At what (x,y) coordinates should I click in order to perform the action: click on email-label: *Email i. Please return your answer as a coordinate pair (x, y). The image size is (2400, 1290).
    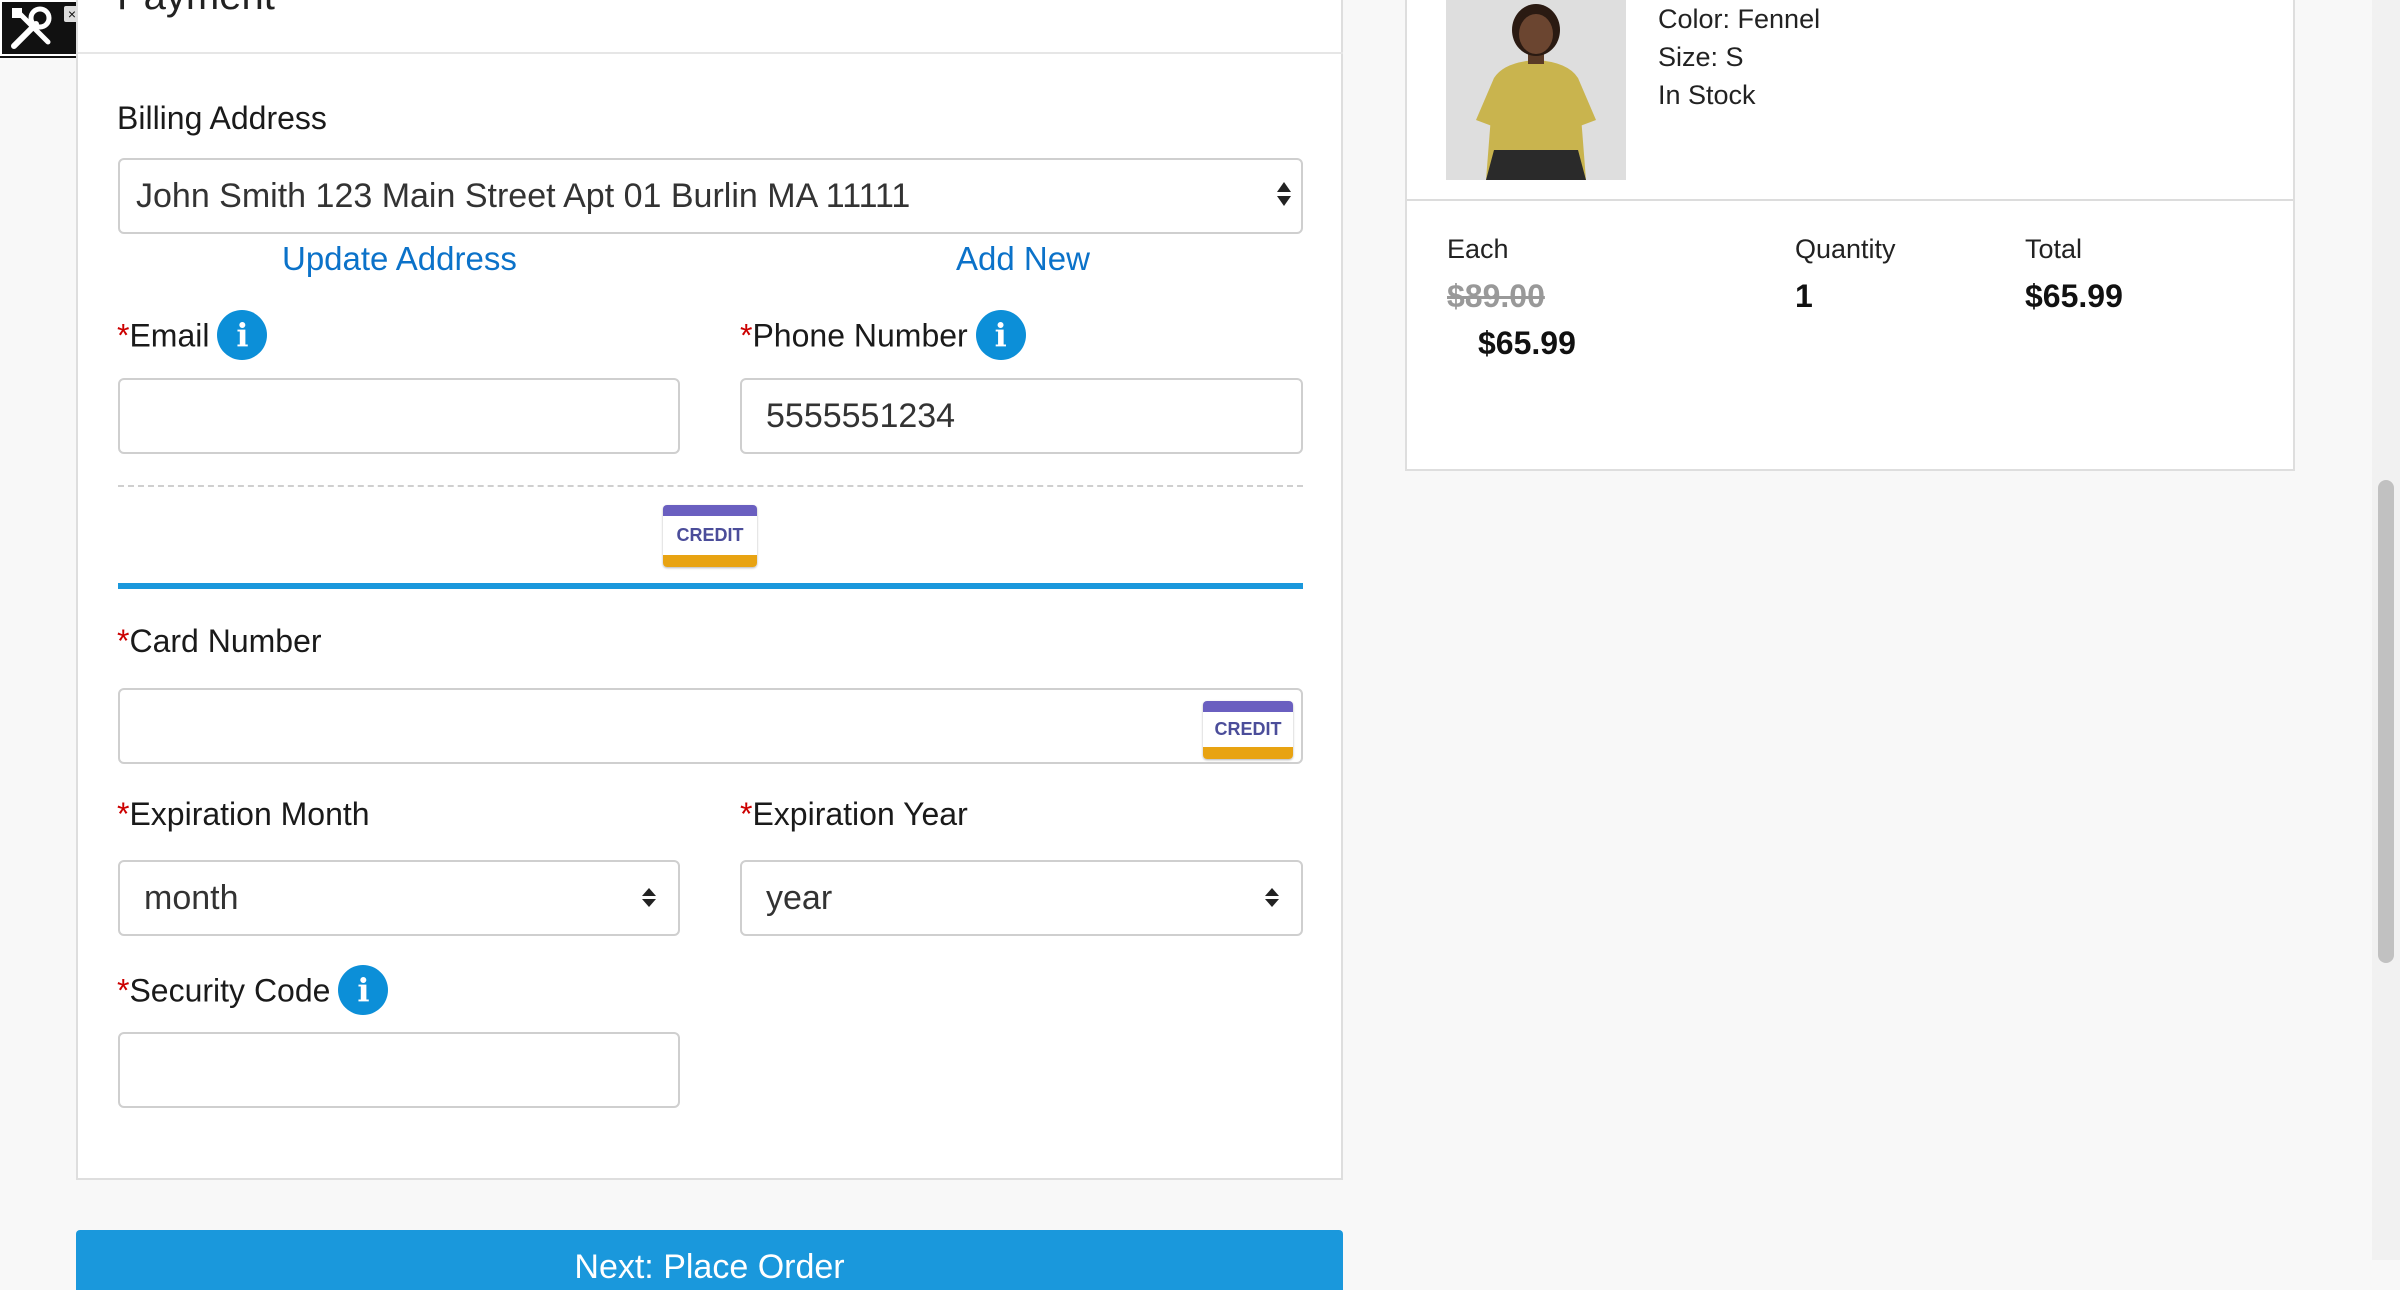
    Looking at the image, I should click on (192, 336).